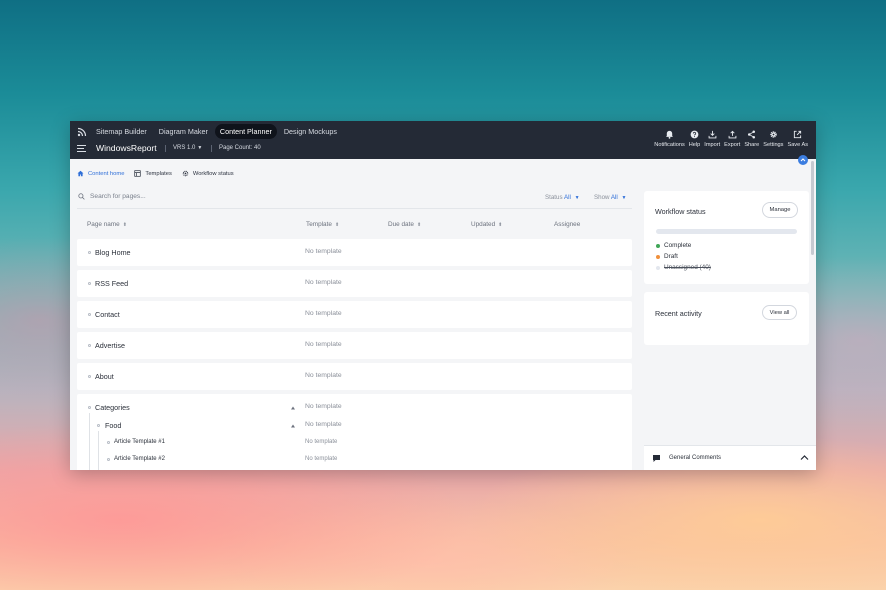  Describe the element at coordinates (712, 139) in the screenshot. I see `import-button: Import` at that location.